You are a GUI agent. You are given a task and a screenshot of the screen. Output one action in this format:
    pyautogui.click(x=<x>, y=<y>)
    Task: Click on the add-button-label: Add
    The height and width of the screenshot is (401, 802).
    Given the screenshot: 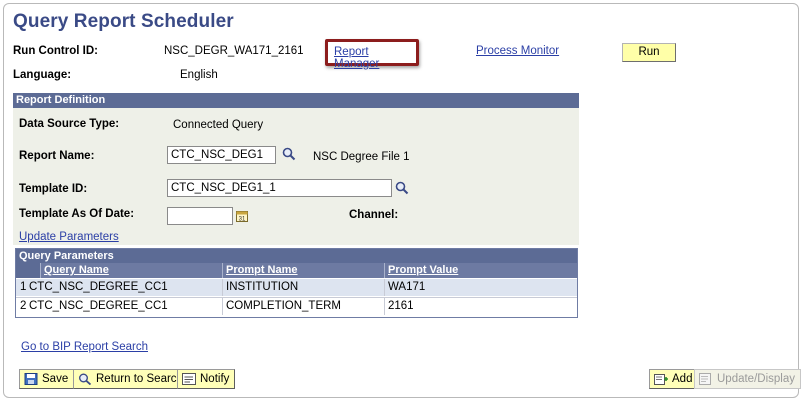 What is the action you would take?
    pyautogui.click(x=682, y=379)
    